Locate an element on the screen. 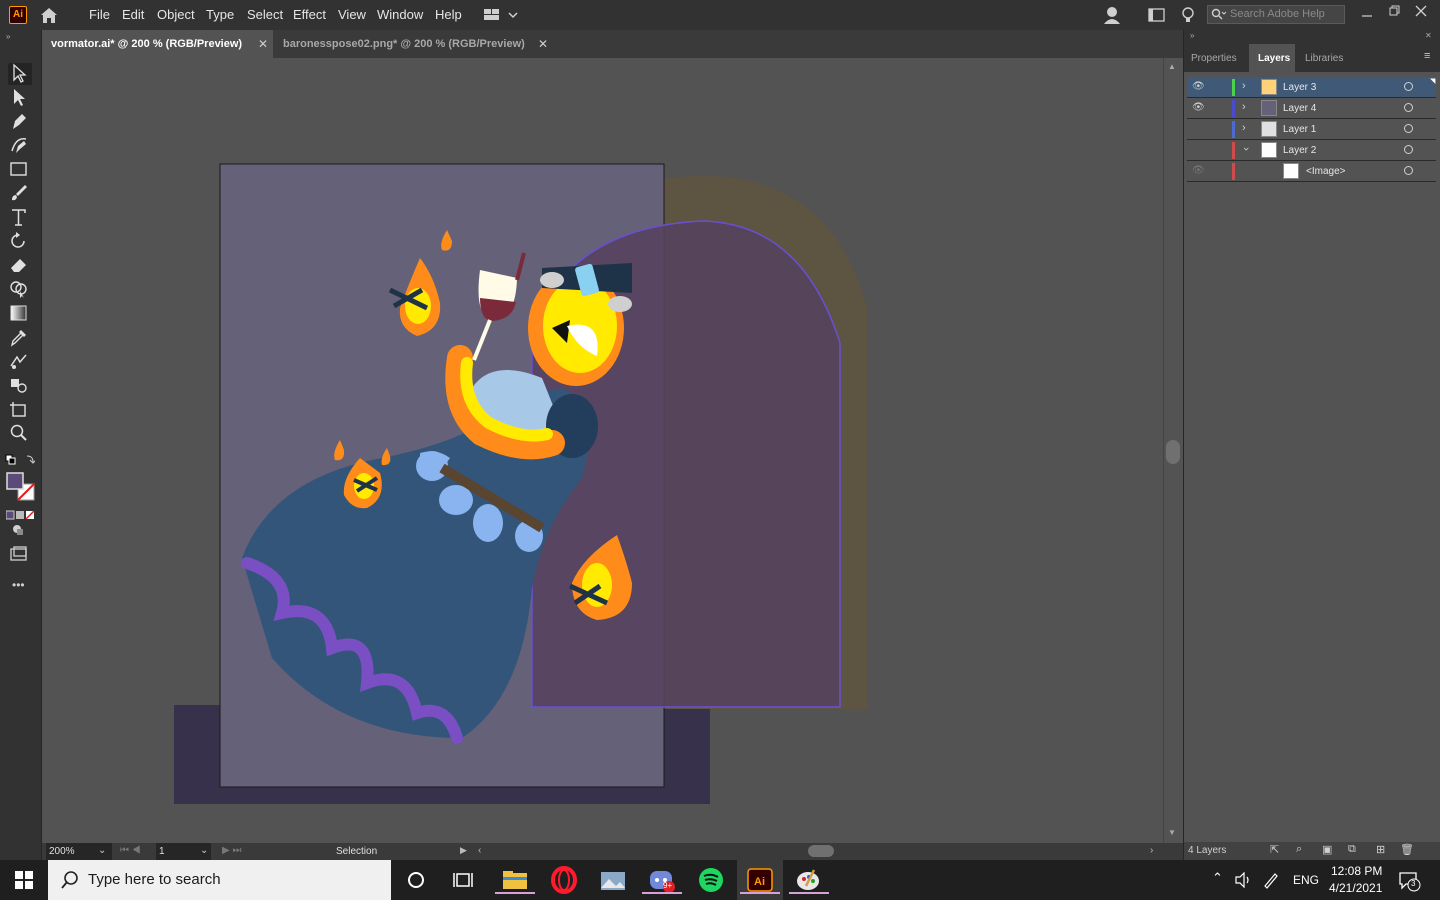 The height and width of the screenshot is (900, 1440). minimize-icon is located at coordinates (1367, 12).